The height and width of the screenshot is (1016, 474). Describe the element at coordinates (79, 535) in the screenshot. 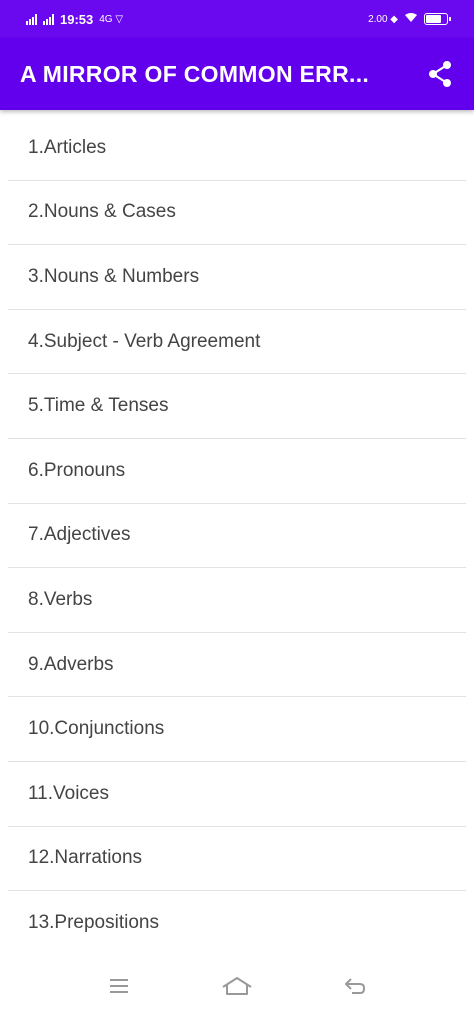

I see `list-item-label: 7.Adjectives` at that location.